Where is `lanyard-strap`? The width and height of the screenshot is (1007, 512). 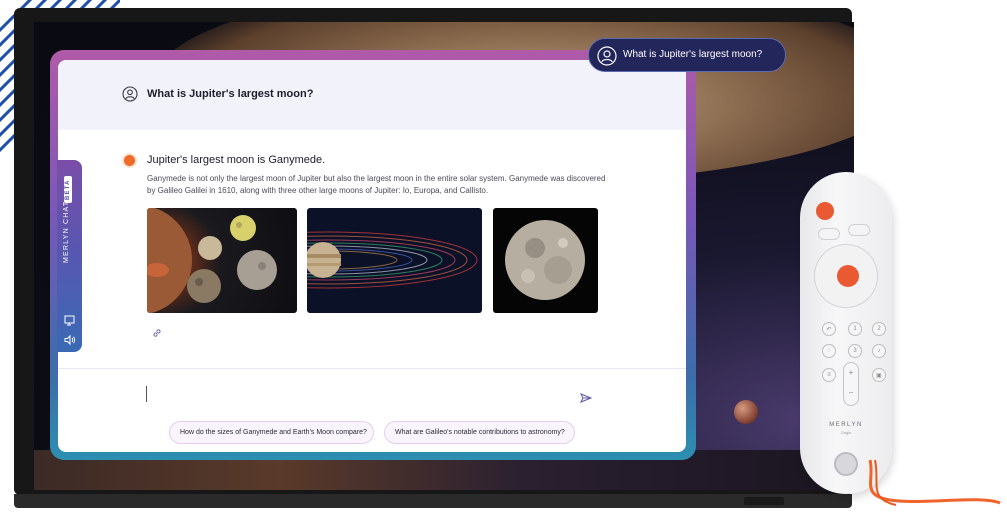
lanyard-strap is located at coordinates (934, 482).